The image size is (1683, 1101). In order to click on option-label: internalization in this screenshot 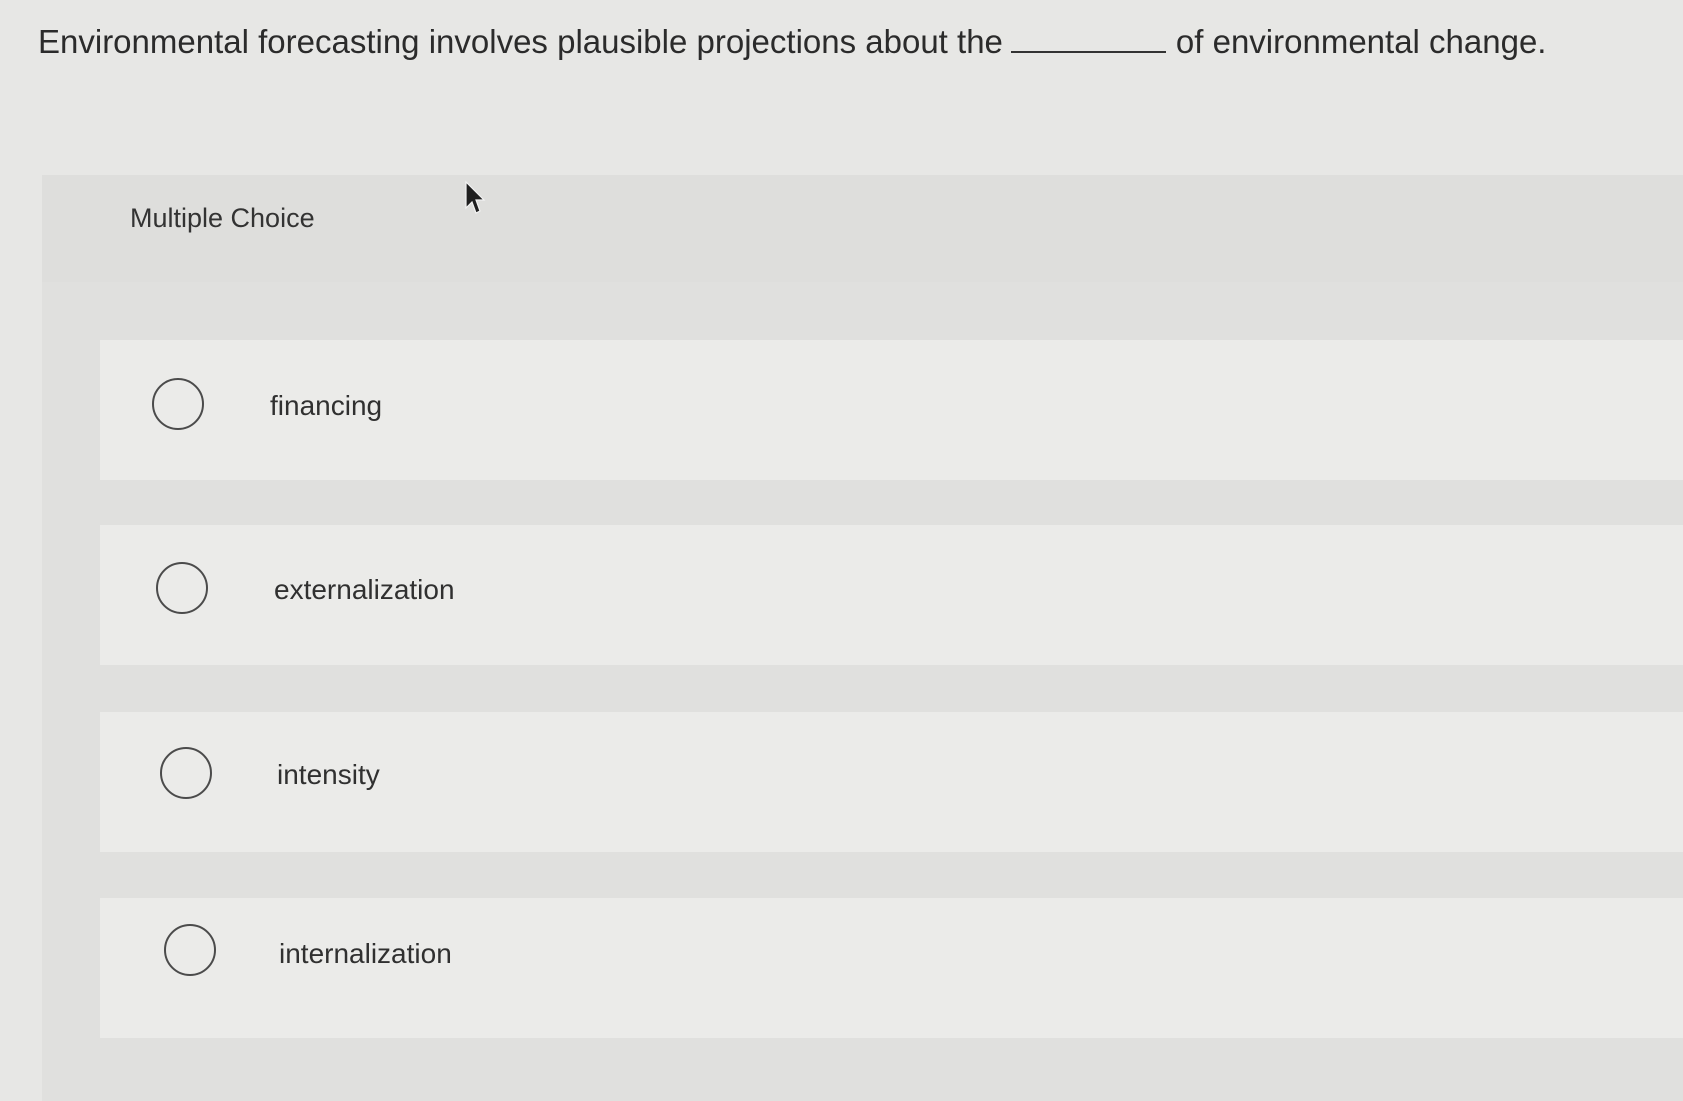, I will do `click(365, 953)`.